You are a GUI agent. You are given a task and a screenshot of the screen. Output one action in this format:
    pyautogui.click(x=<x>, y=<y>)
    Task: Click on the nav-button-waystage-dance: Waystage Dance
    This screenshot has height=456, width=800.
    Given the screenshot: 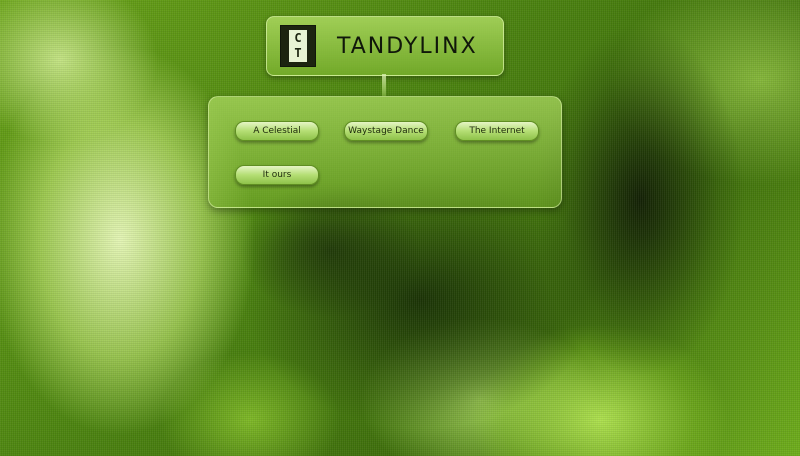 What is the action you would take?
    pyautogui.click(x=386, y=131)
    